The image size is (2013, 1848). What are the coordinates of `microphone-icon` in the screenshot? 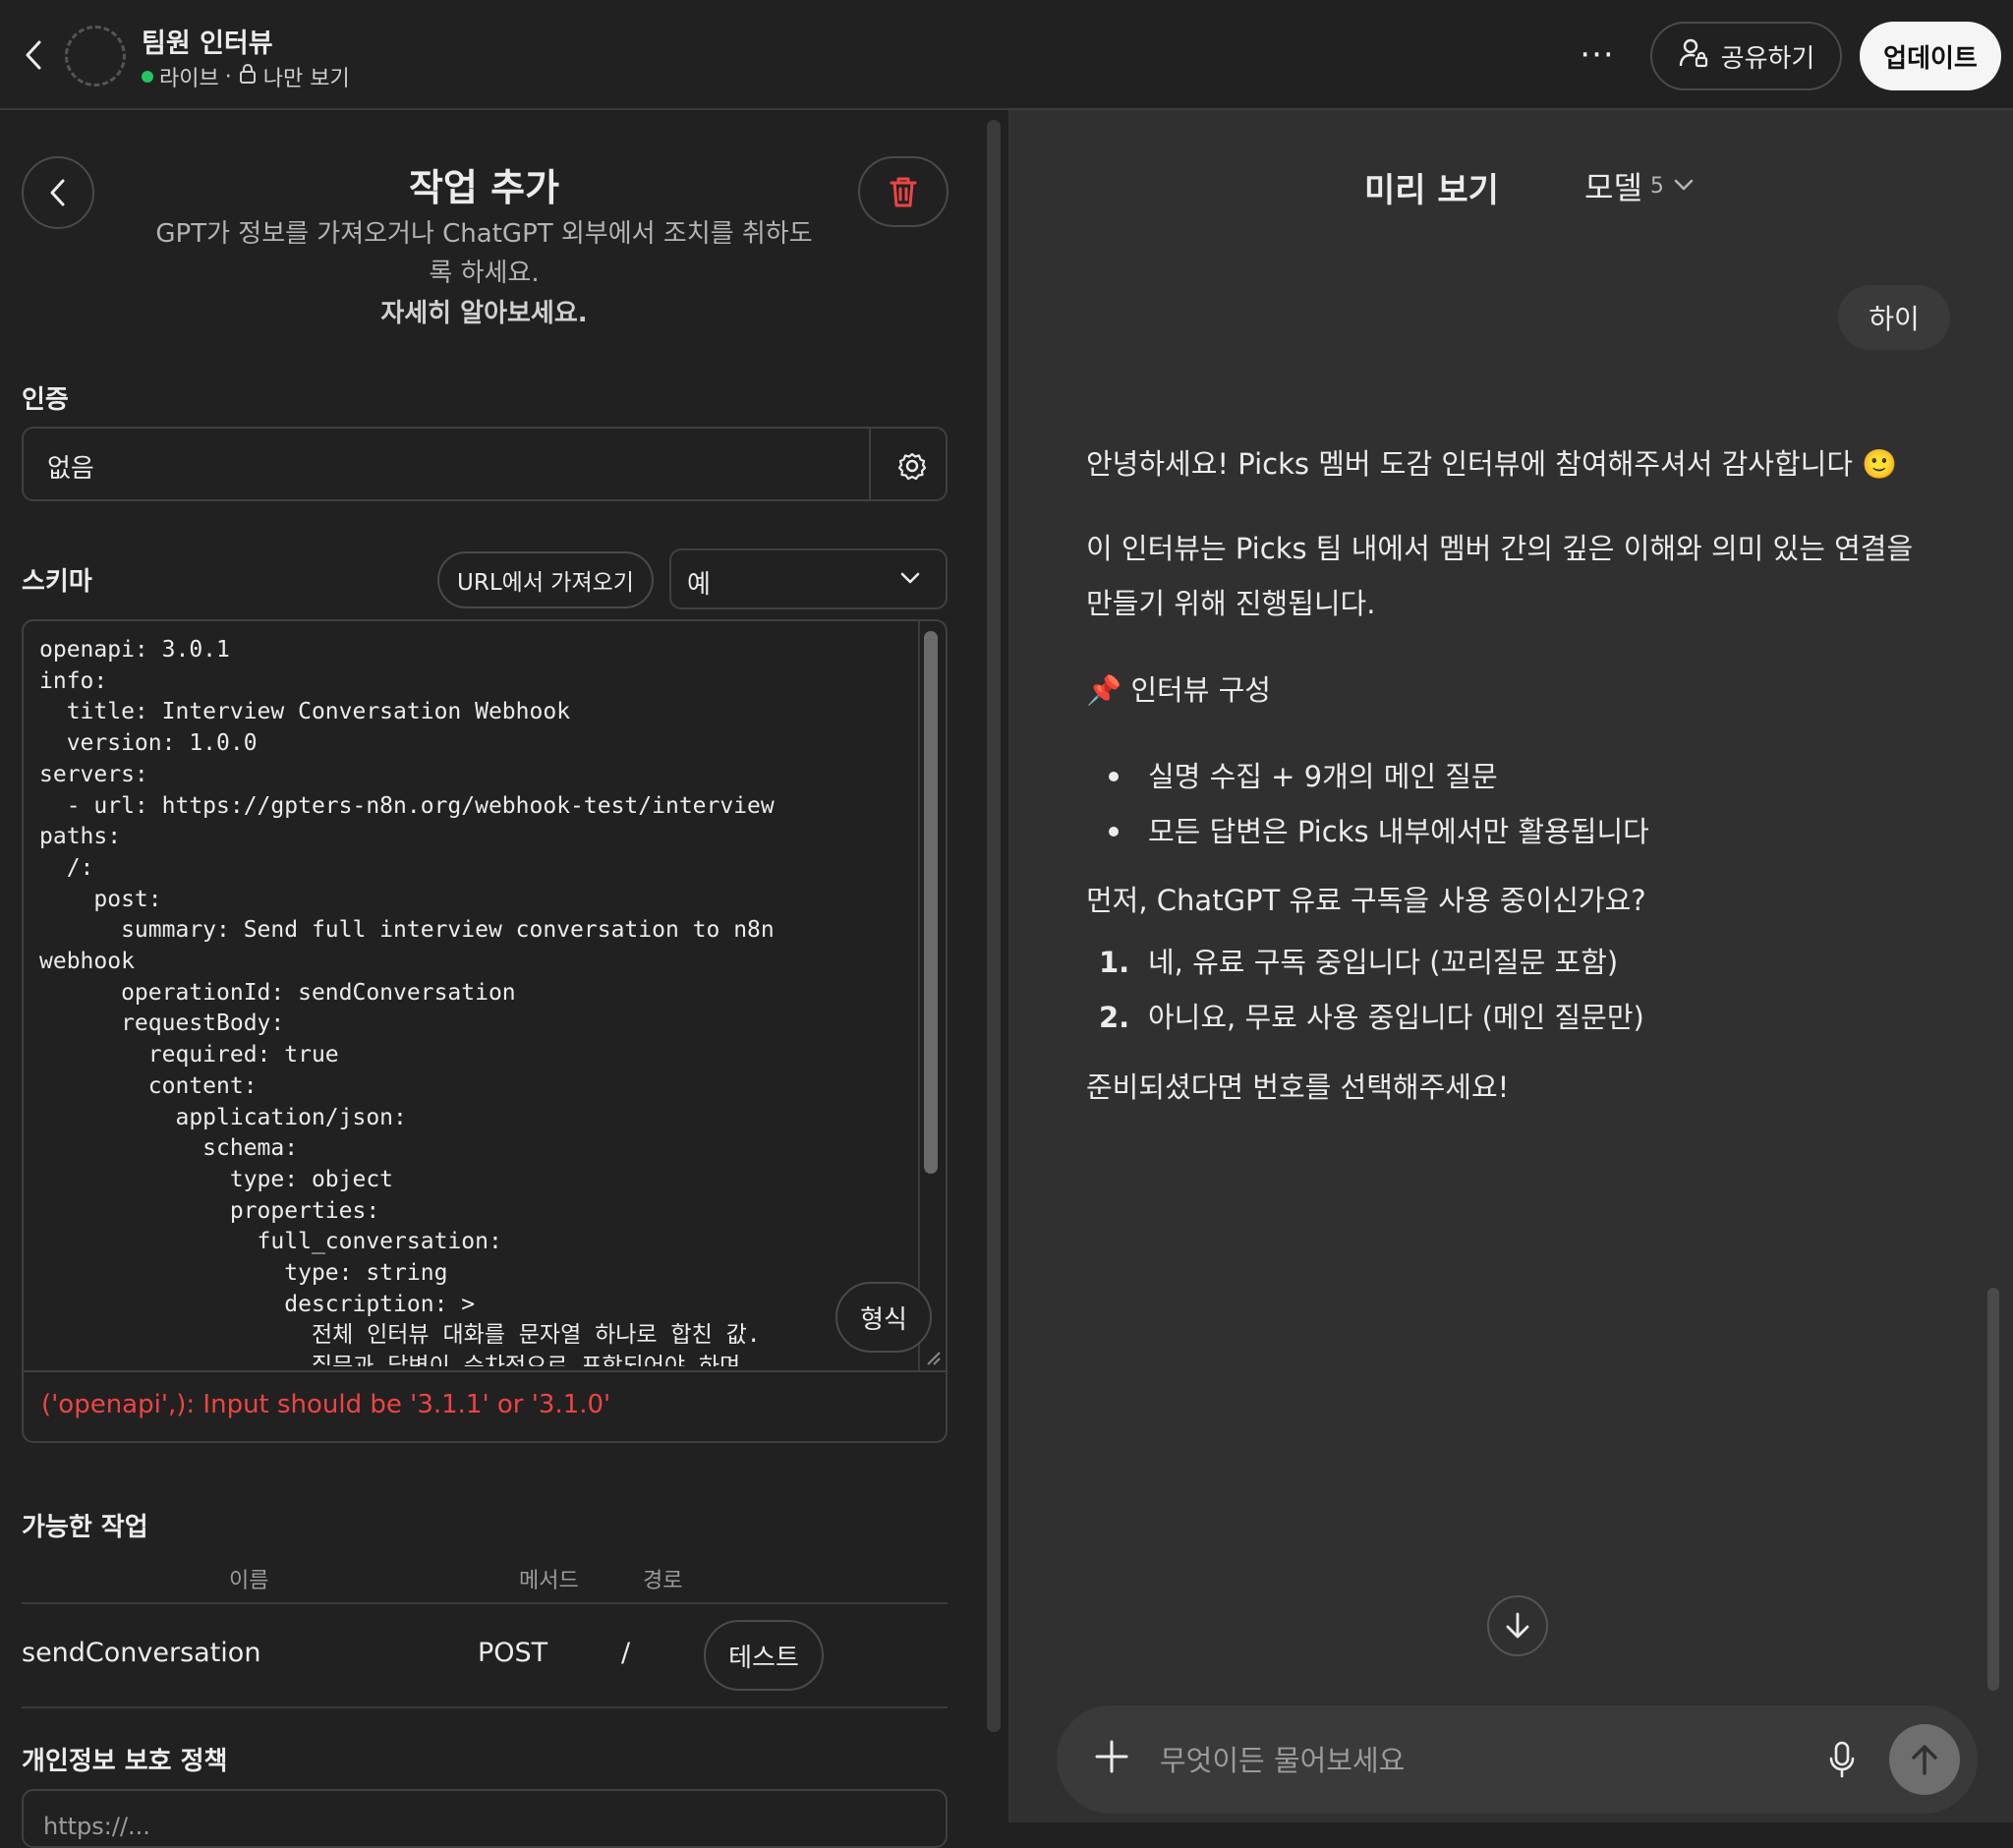 It's located at (1842, 1761).